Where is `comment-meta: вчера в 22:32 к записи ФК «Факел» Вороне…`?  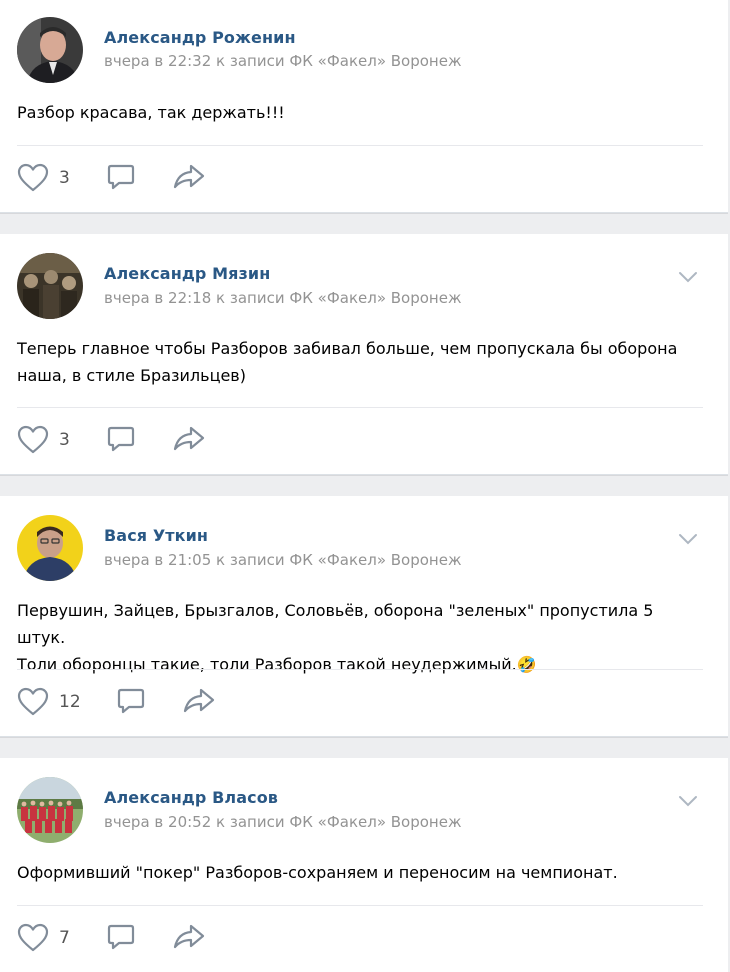
comment-meta: вчера в 22:32 к записи ФК «Факел» Вороне… is located at coordinates (282, 61).